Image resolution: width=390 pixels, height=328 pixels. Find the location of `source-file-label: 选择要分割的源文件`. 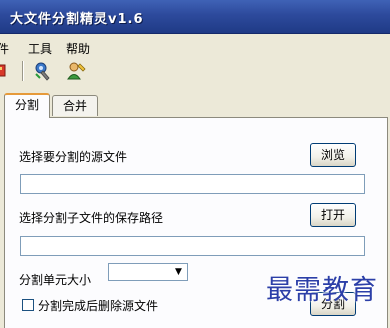

source-file-label: 选择要分割的源文件 is located at coordinates (73, 157).